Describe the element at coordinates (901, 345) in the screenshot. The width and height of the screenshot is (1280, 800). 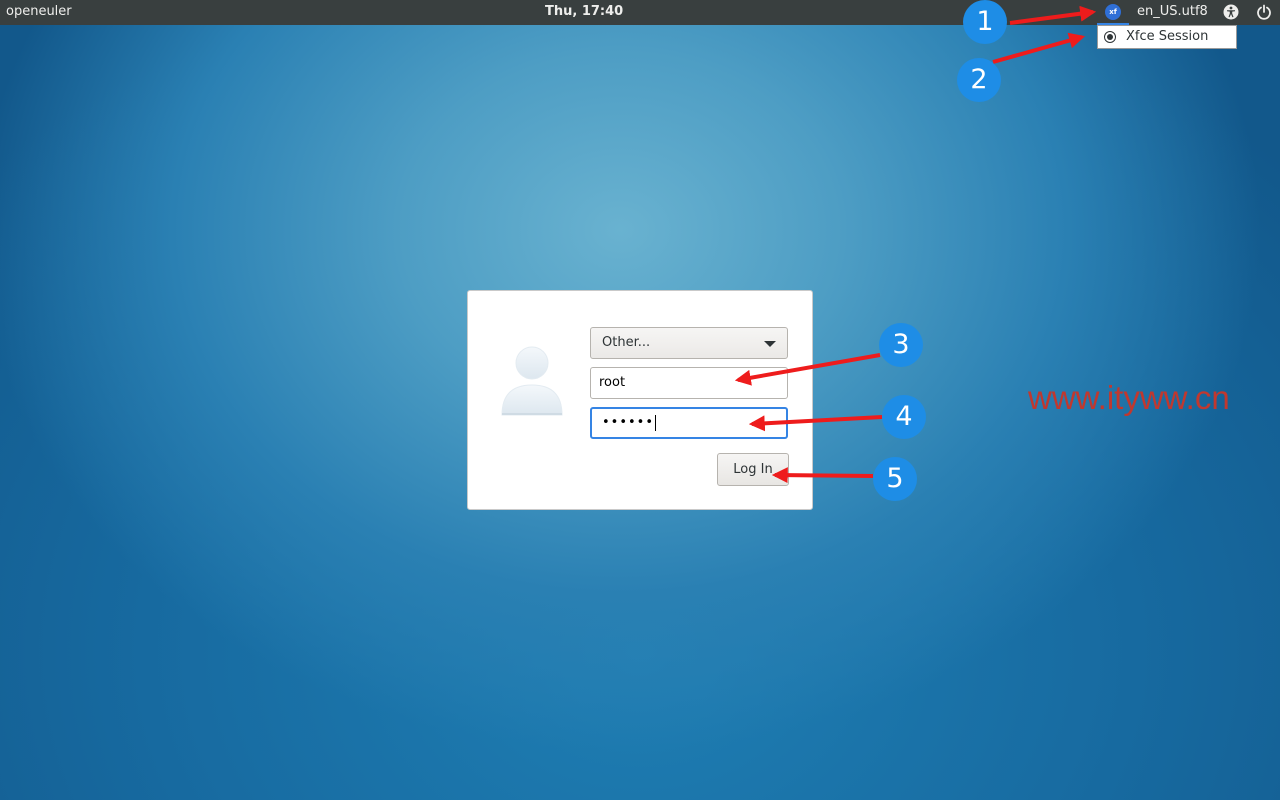
I see `annotation-badge-3: 3` at that location.